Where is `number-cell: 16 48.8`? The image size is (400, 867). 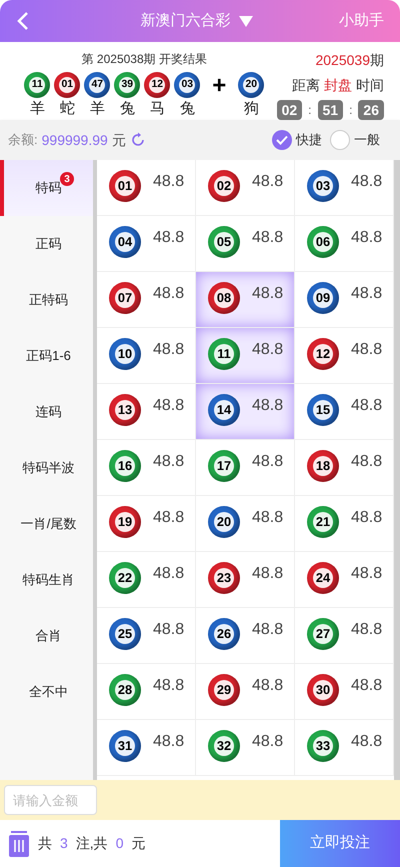 number-cell: 16 48.8 is located at coordinates (146, 468).